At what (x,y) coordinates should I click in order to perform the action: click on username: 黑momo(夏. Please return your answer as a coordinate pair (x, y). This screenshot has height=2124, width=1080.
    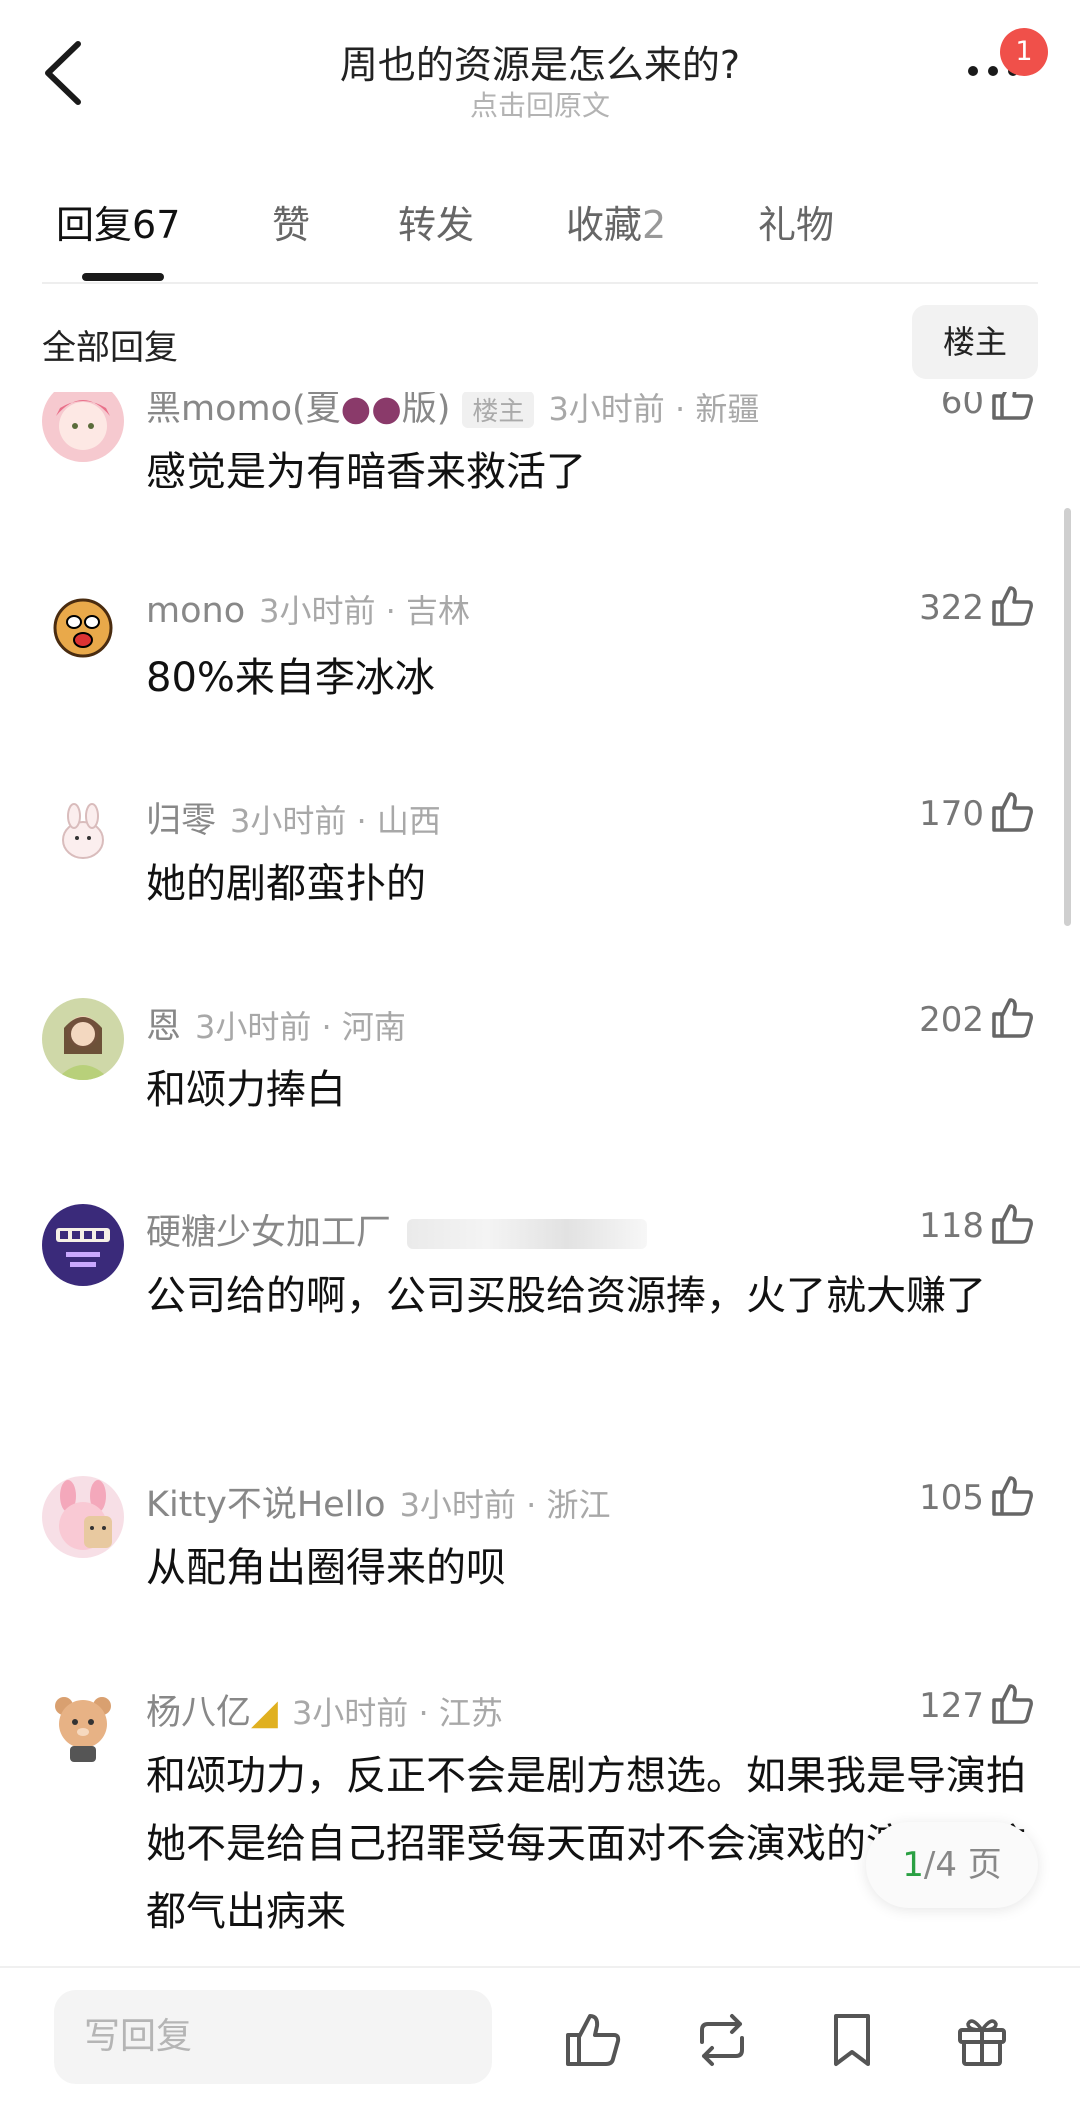
    Looking at the image, I should click on (243, 410).